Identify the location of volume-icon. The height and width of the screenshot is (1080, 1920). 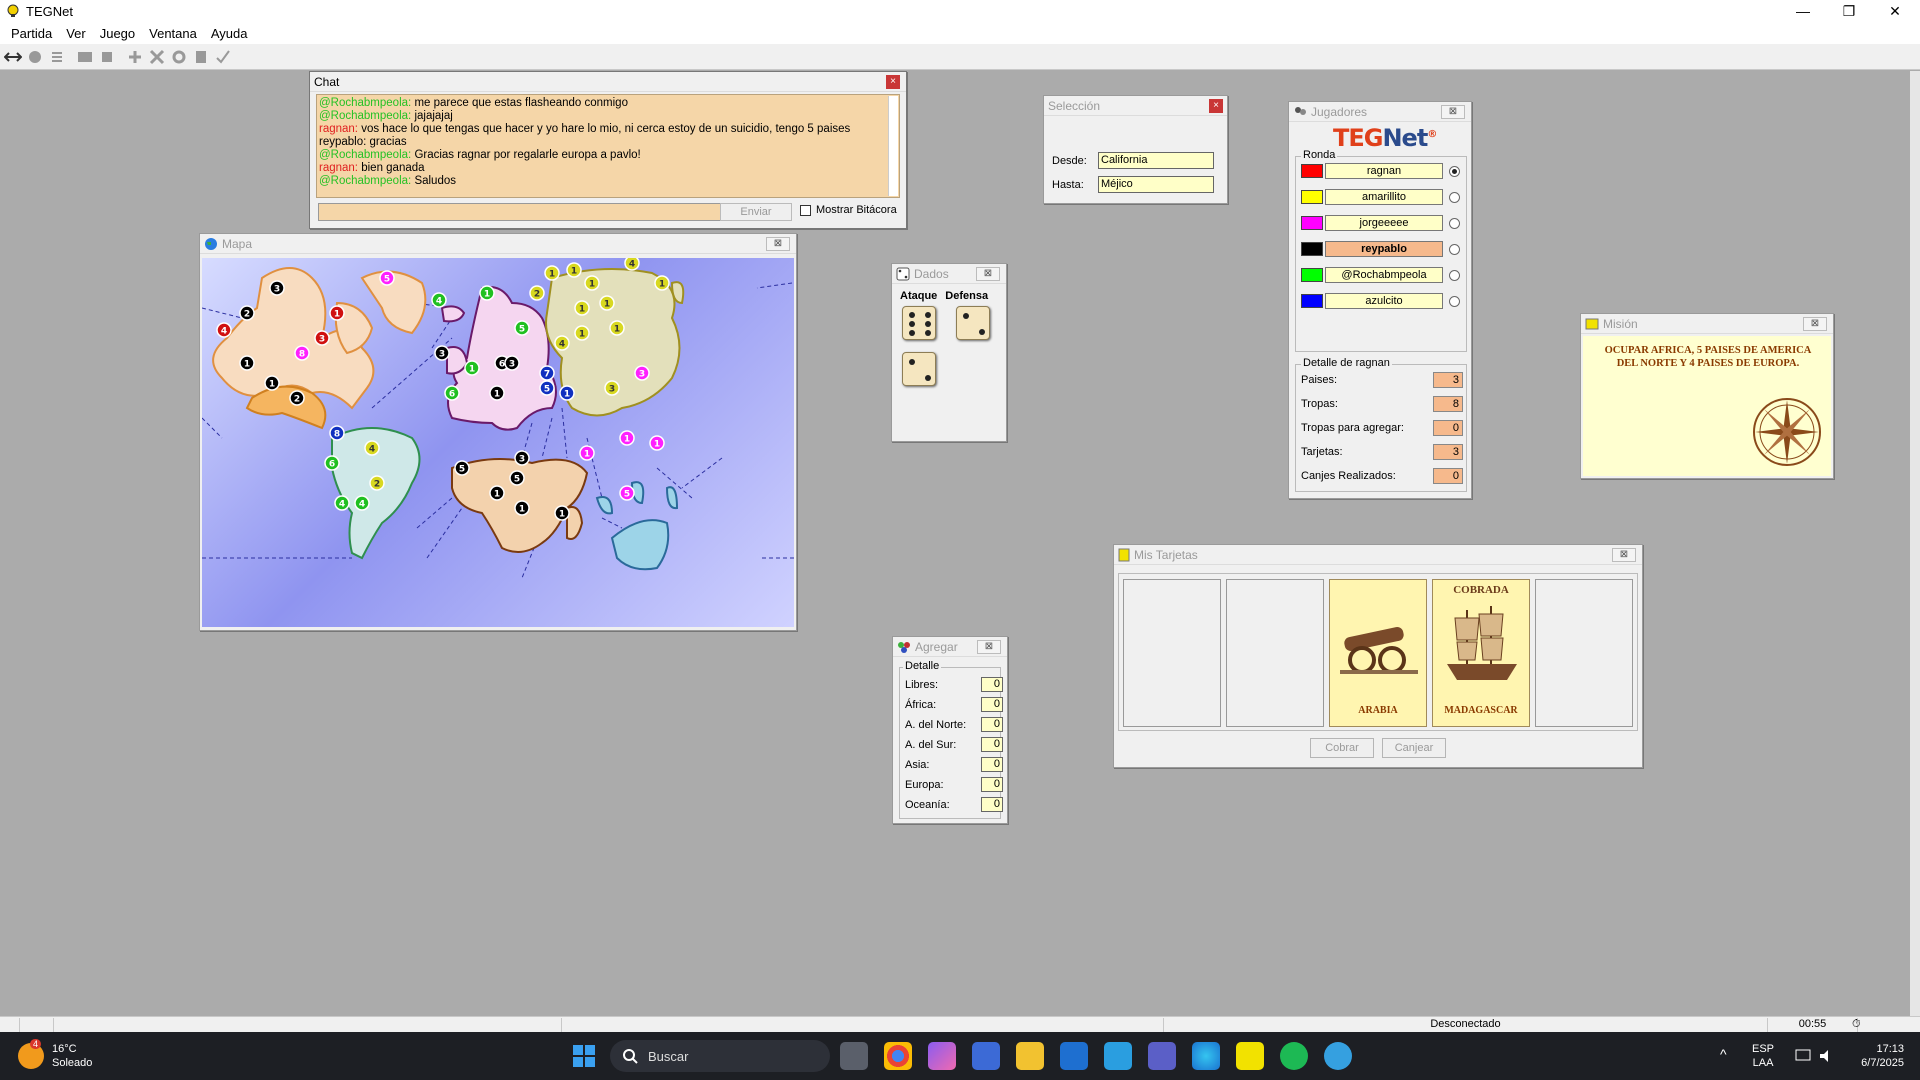
(1827, 1056).